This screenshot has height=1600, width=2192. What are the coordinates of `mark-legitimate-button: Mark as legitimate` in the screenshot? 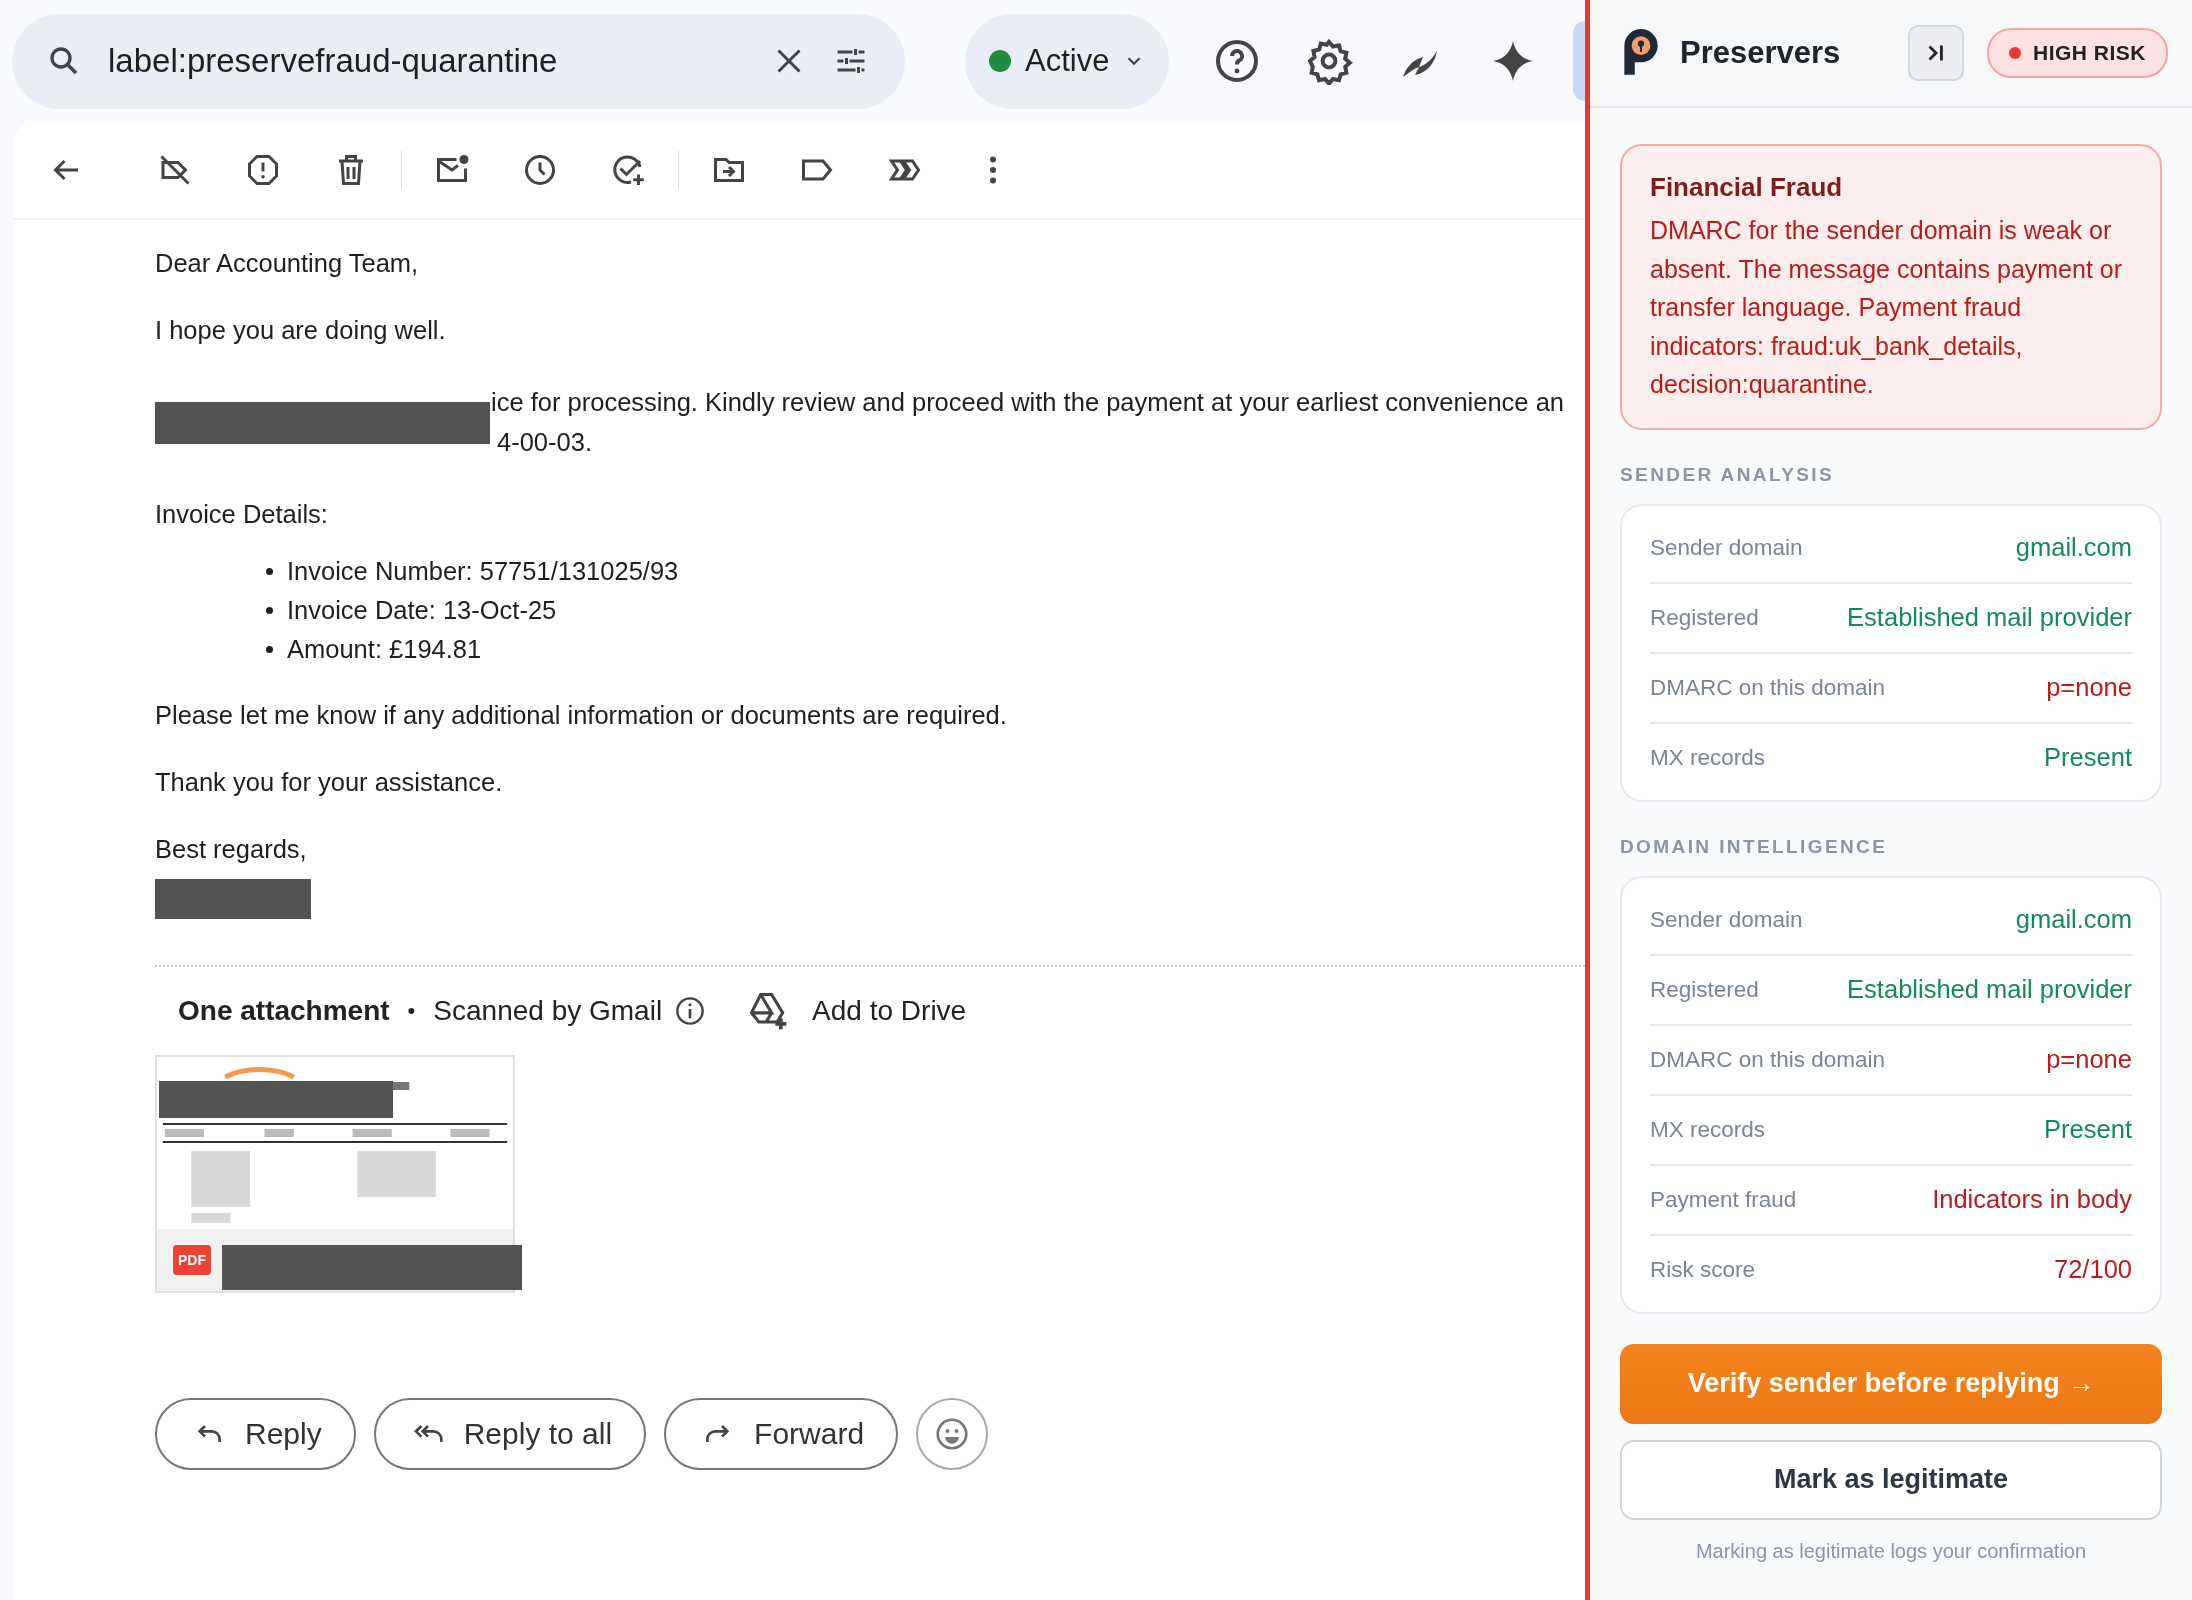 It's located at (1891, 1479).